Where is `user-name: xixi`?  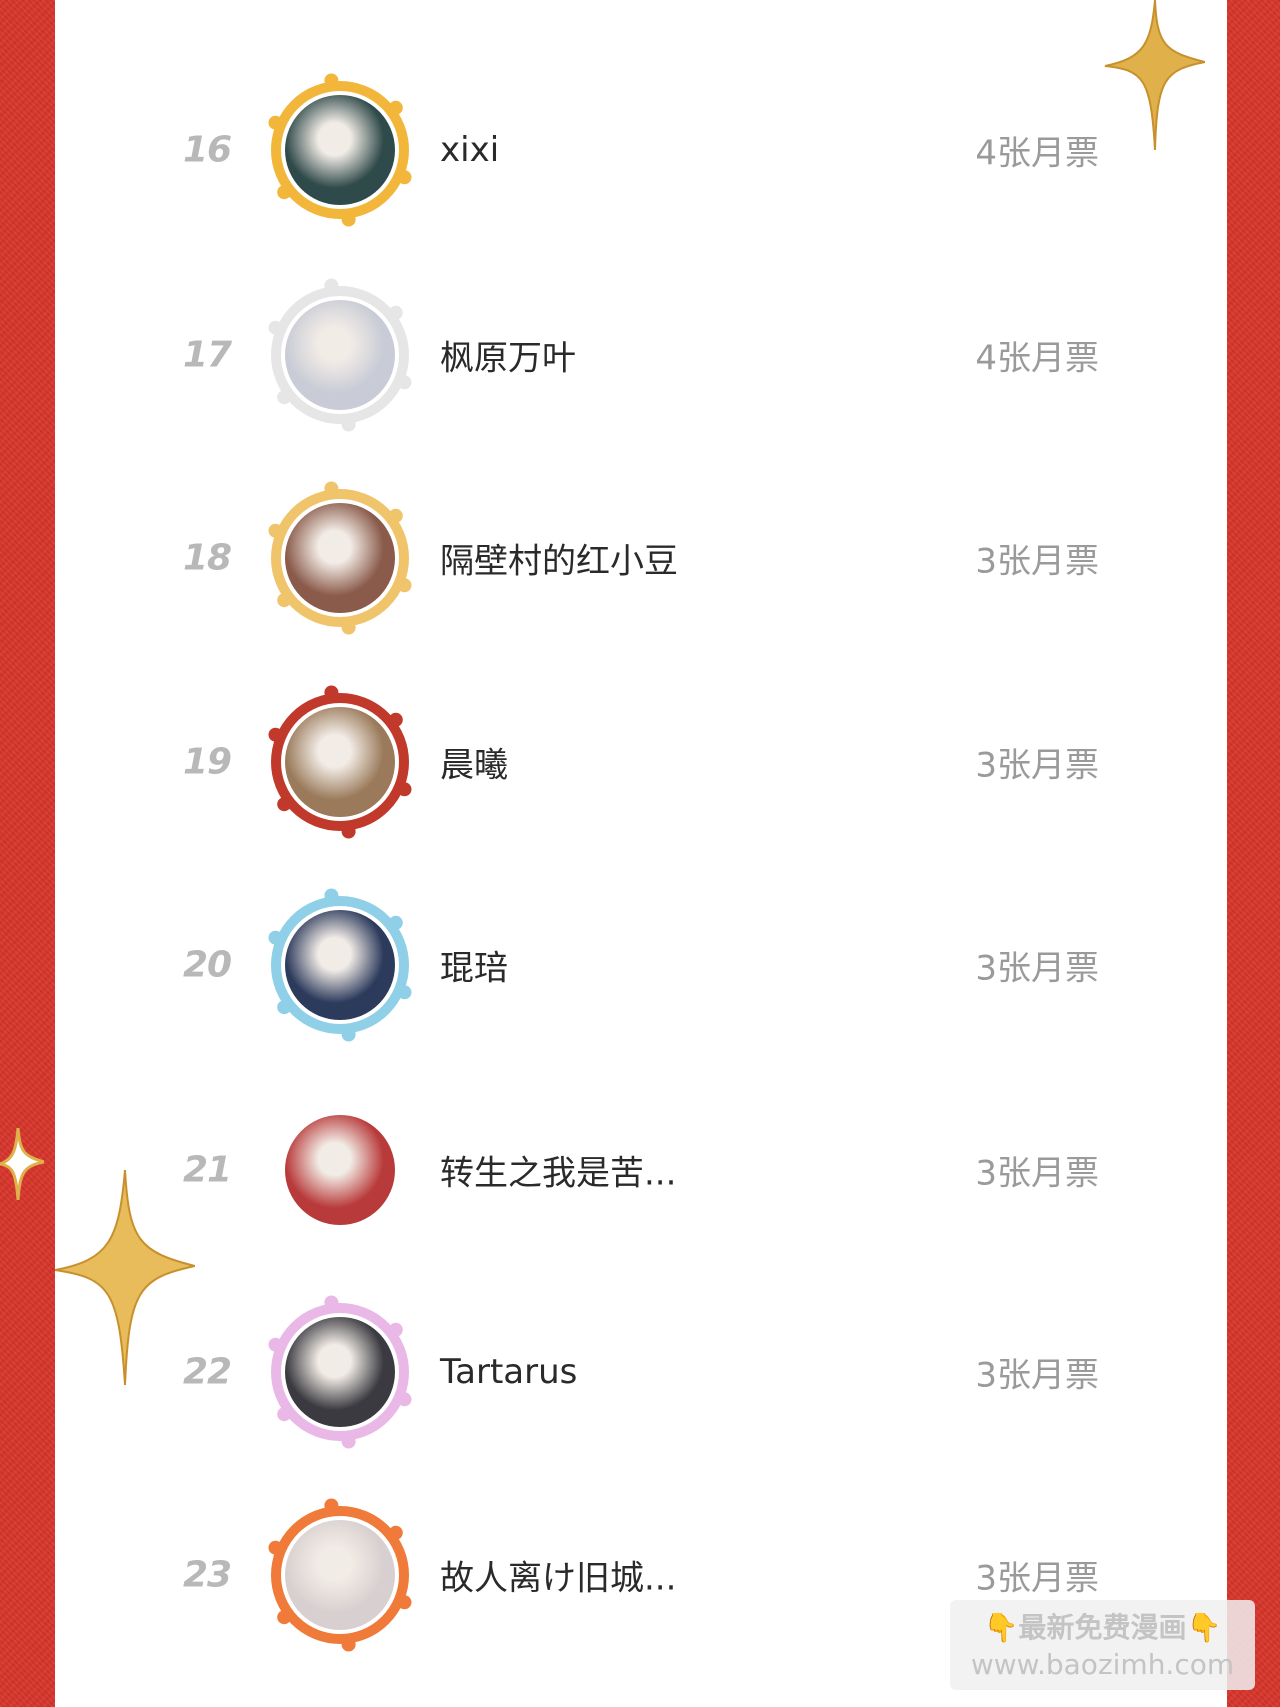 user-name: xixi is located at coordinates (469, 150).